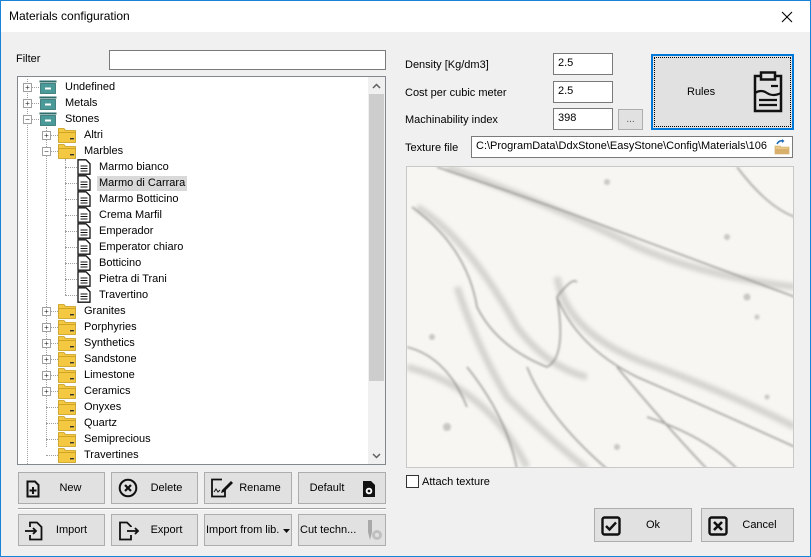  I want to click on tree-scrollbar, so click(376, 270).